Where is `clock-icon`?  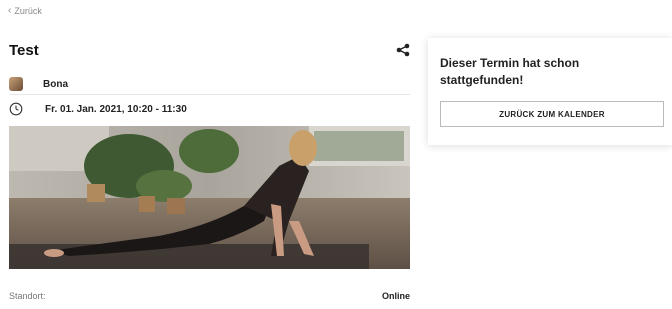 clock-icon is located at coordinates (16, 109).